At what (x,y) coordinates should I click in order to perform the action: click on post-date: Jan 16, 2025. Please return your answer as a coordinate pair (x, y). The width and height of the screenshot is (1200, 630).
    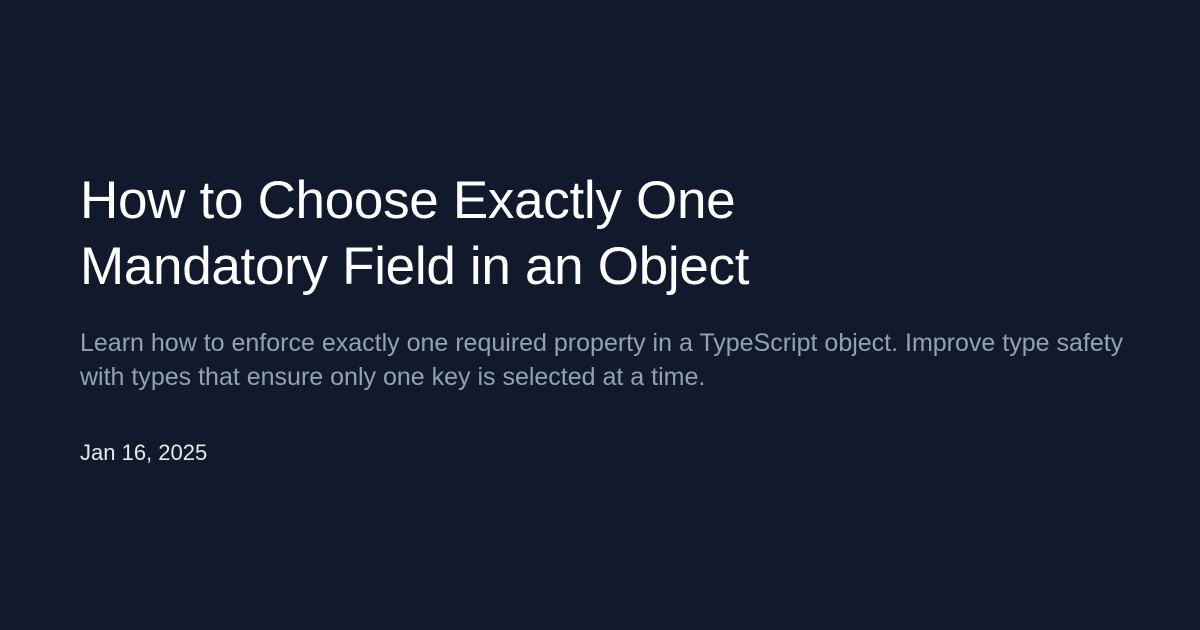
    Looking at the image, I should click on (144, 452).